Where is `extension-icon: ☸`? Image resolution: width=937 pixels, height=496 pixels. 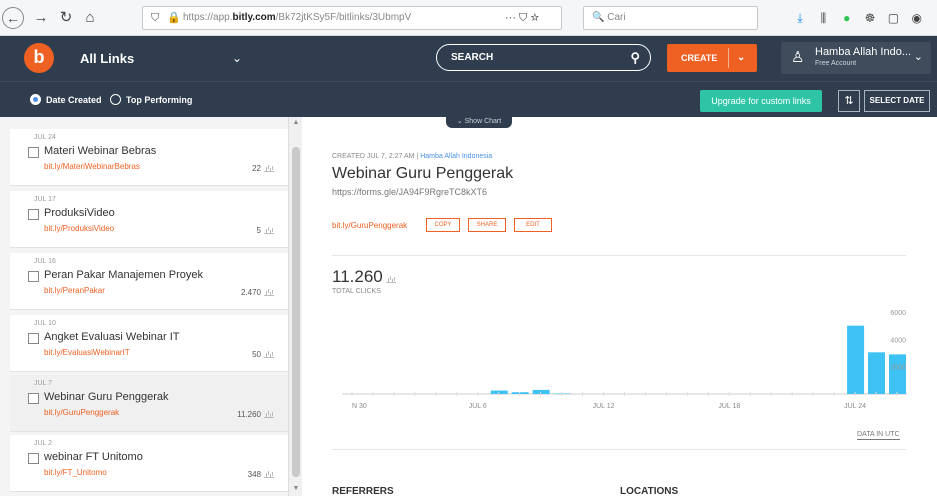
extension-icon: ☸ is located at coordinates (870, 18).